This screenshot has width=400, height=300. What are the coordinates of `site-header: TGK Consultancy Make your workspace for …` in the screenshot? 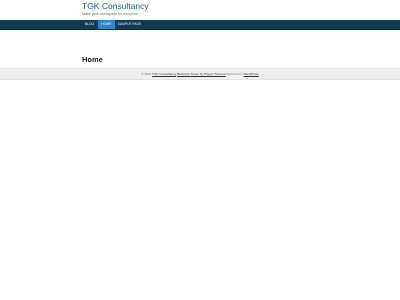 It's located at (200, 10).